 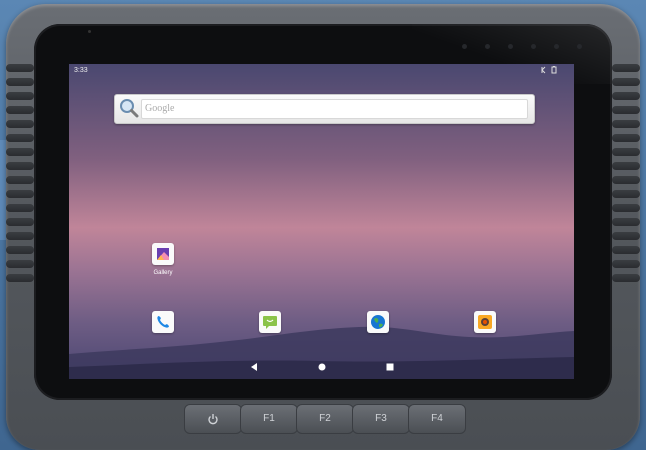 I want to click on globe-icon, so click(x=378, y=322).